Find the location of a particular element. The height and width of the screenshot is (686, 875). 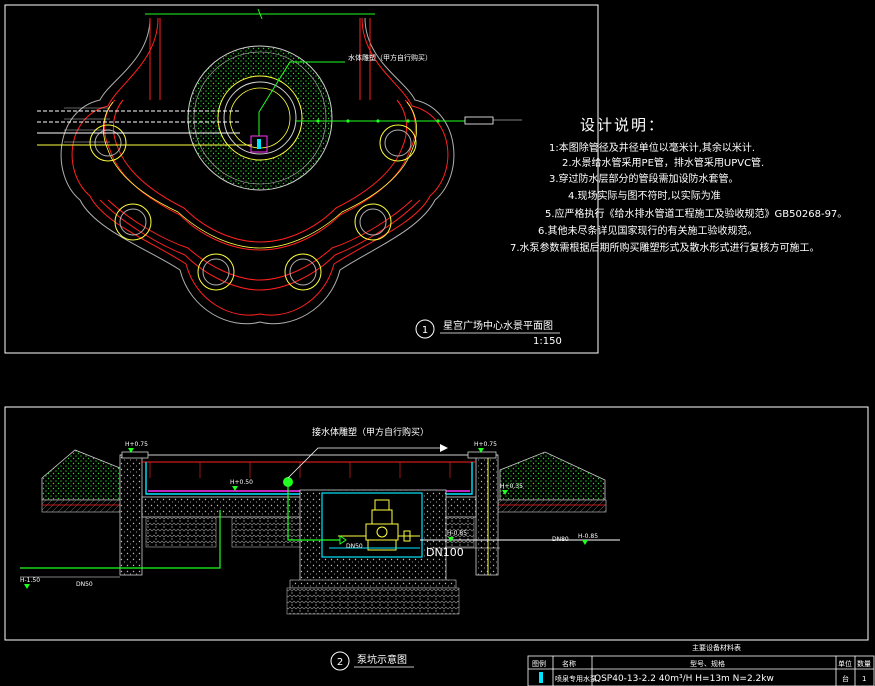

notes-title: 设计说明： is located at coordinates (623, 125).